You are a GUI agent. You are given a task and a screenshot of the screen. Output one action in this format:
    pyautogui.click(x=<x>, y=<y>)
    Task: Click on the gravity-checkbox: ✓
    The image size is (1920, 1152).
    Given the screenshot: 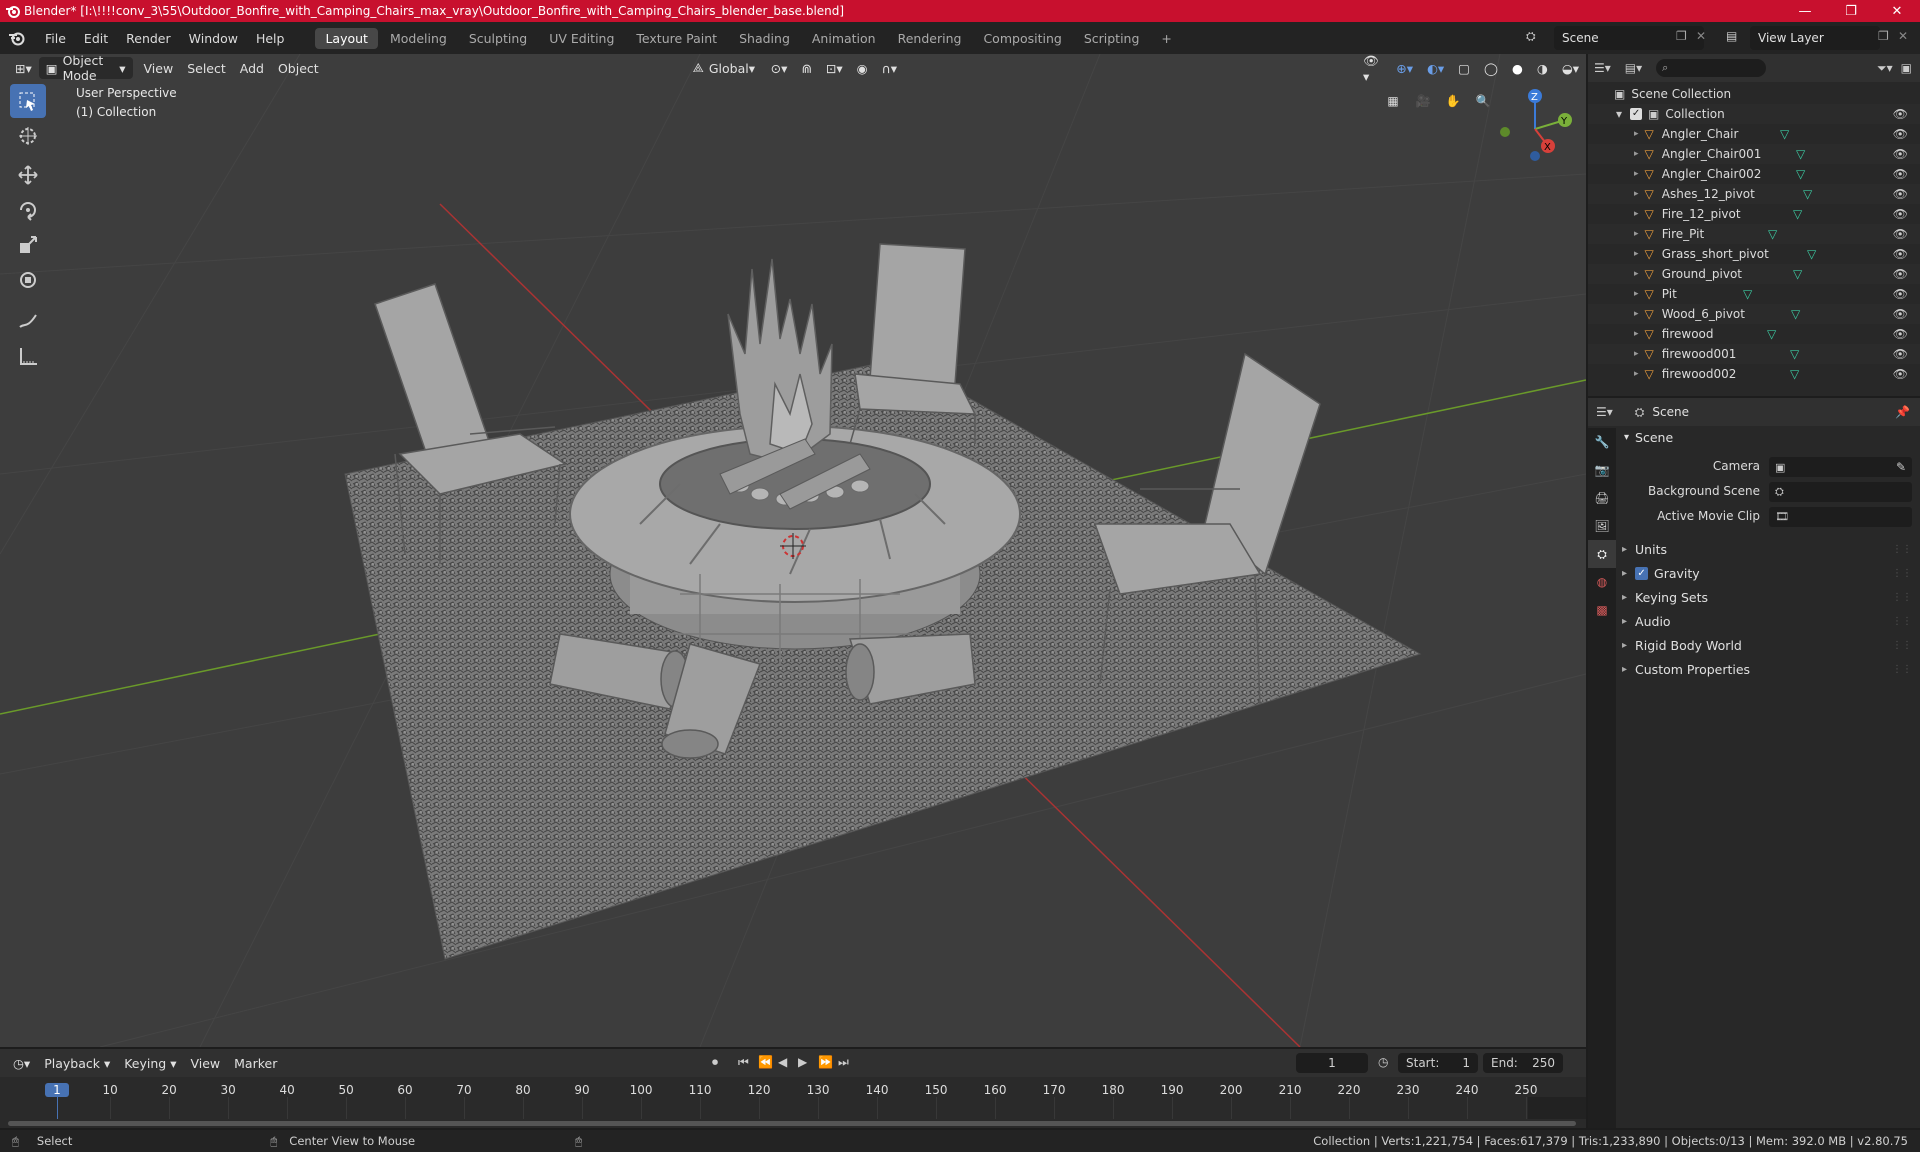 What is the action you would take?
    pyautogui.click(x=1642, y=573)
    